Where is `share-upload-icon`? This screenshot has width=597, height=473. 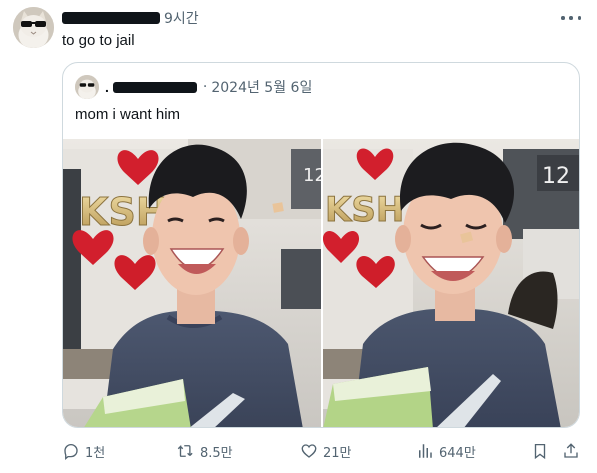 share-upload-icon is located at coordinates (571, 450).